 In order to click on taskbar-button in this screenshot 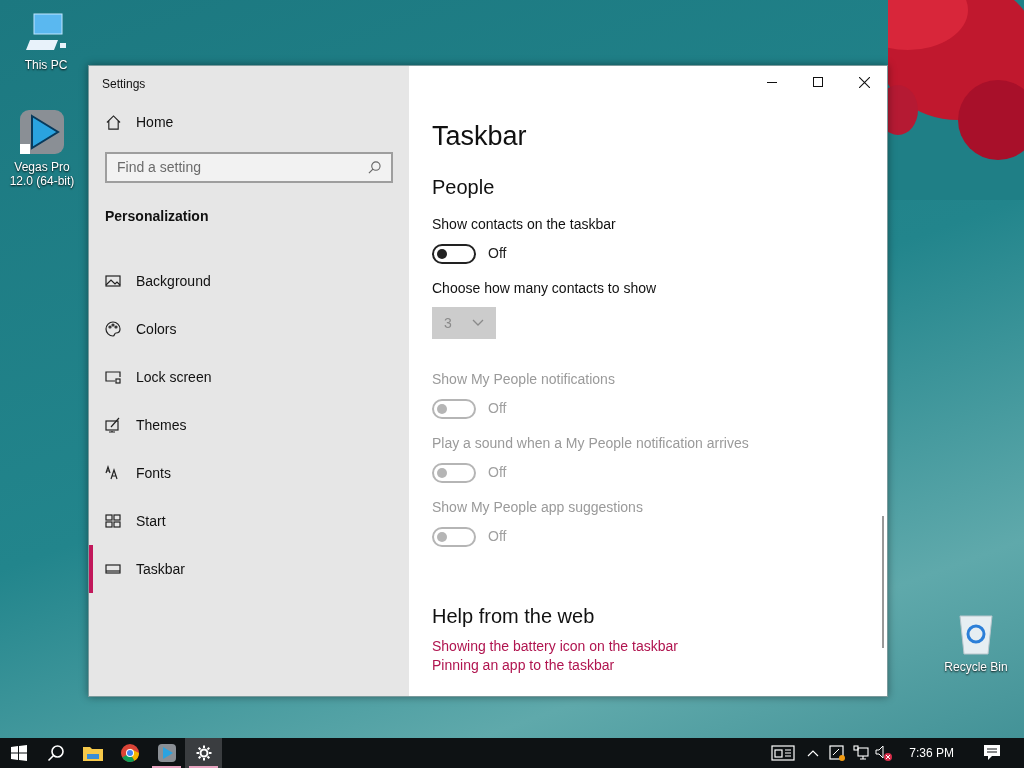, I will do `click(203, 753)`.